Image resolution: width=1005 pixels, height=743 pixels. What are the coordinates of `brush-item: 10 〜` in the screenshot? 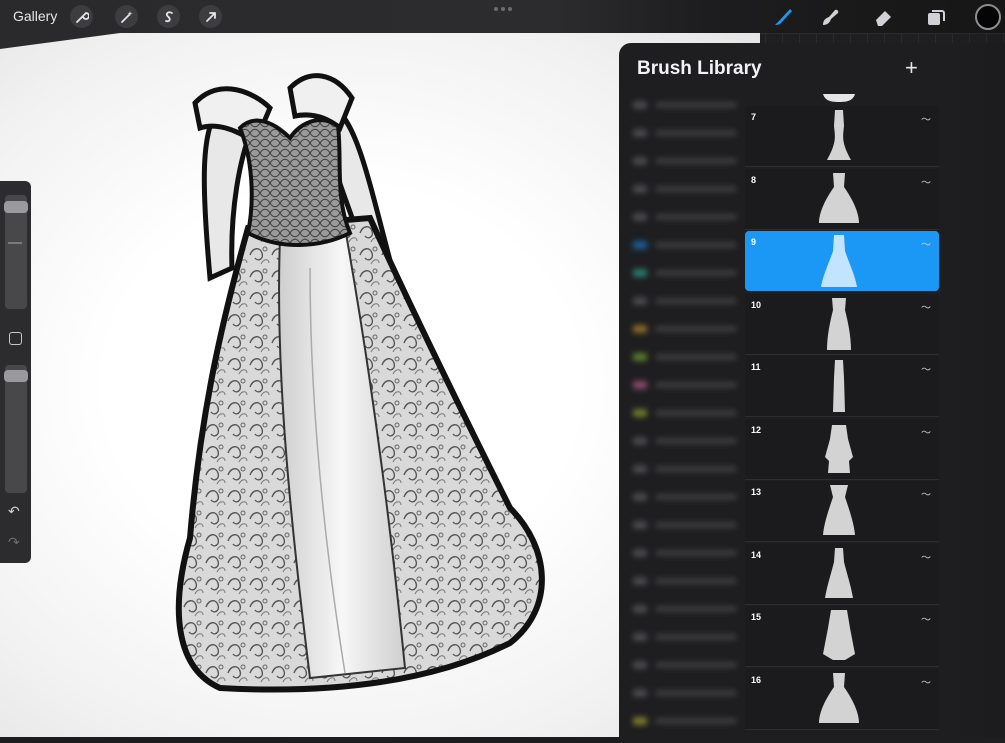 It's located at (842, 324).